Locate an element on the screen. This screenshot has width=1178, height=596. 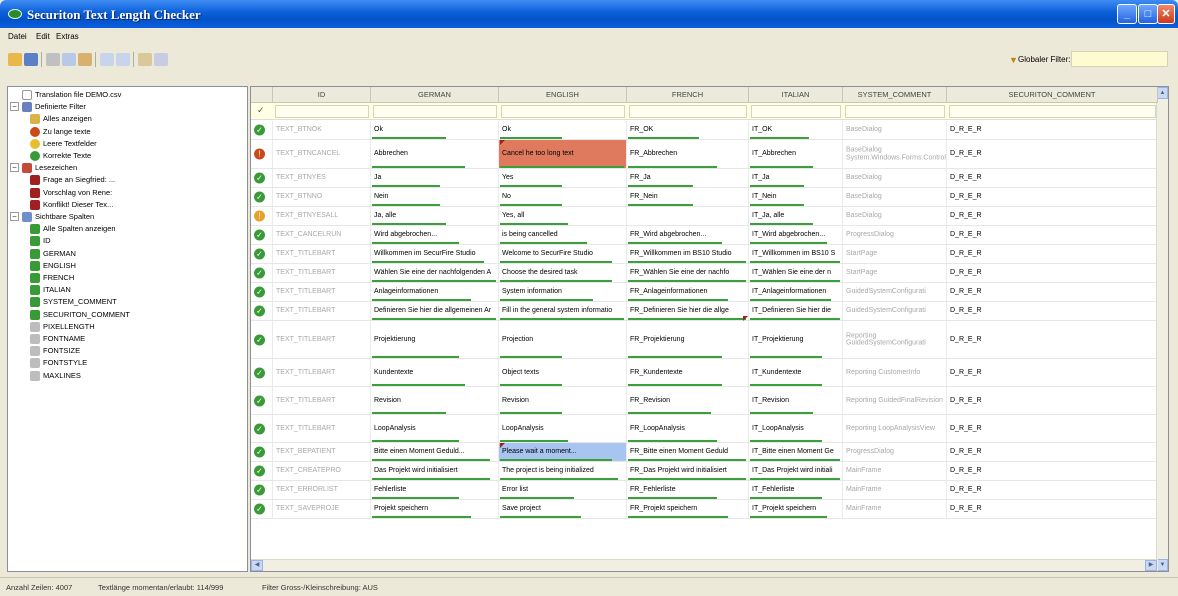
german-cell: Anlageinformationen is located at coordinates (435, 292).